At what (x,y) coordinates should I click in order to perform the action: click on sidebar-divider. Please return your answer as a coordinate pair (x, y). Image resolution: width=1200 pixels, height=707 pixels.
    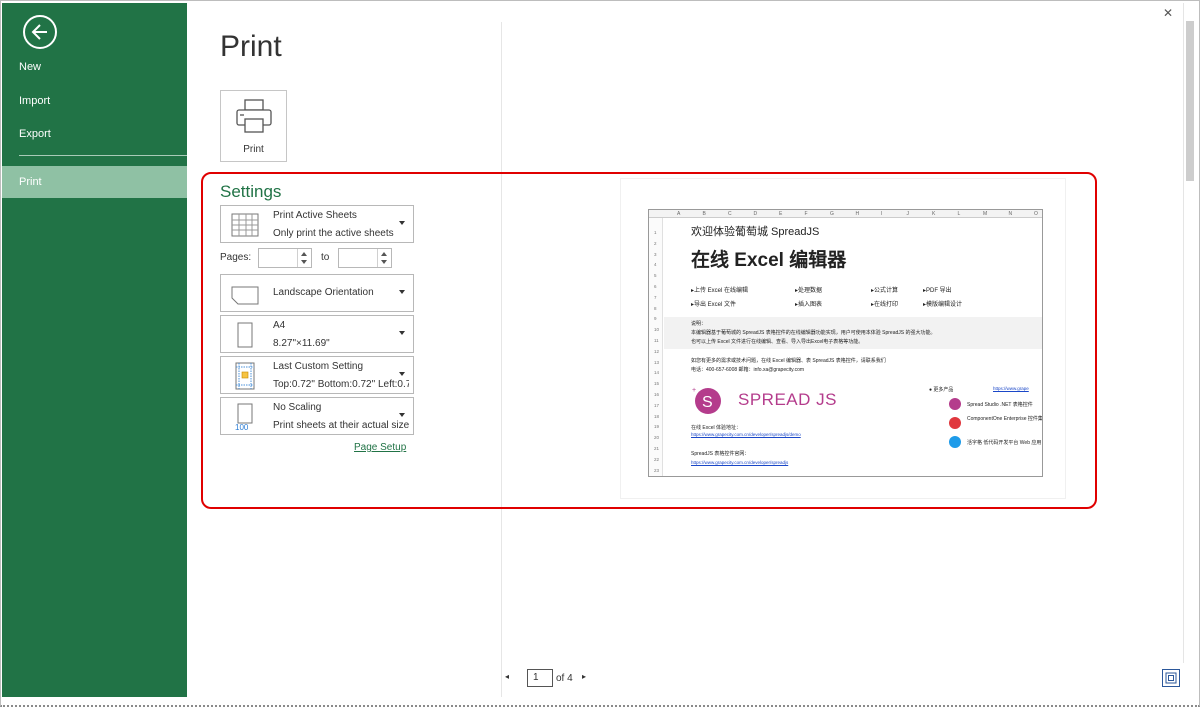
    Looking at the image, I should click on (103, 155).